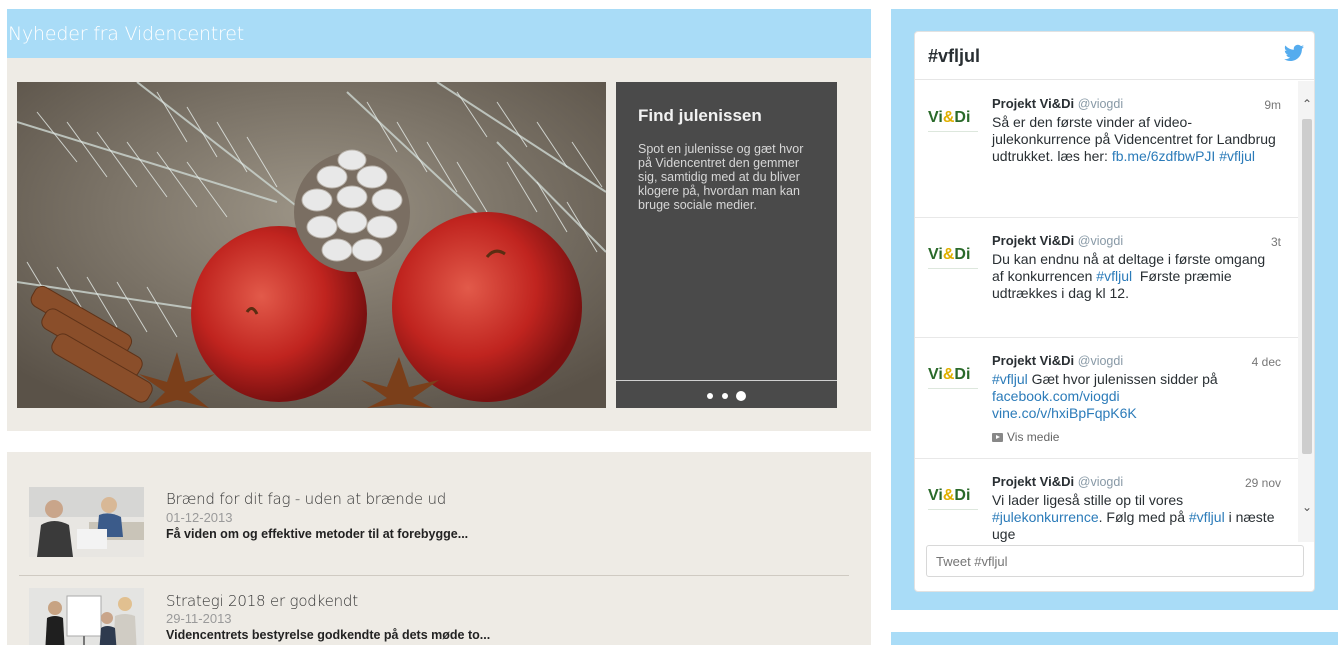 The image size is (1339, 645). What do you see at coordinates (700, 116) in the screenshot?
I see `slide-caption-title: Find julenissen` at bounding box center [700, 116].